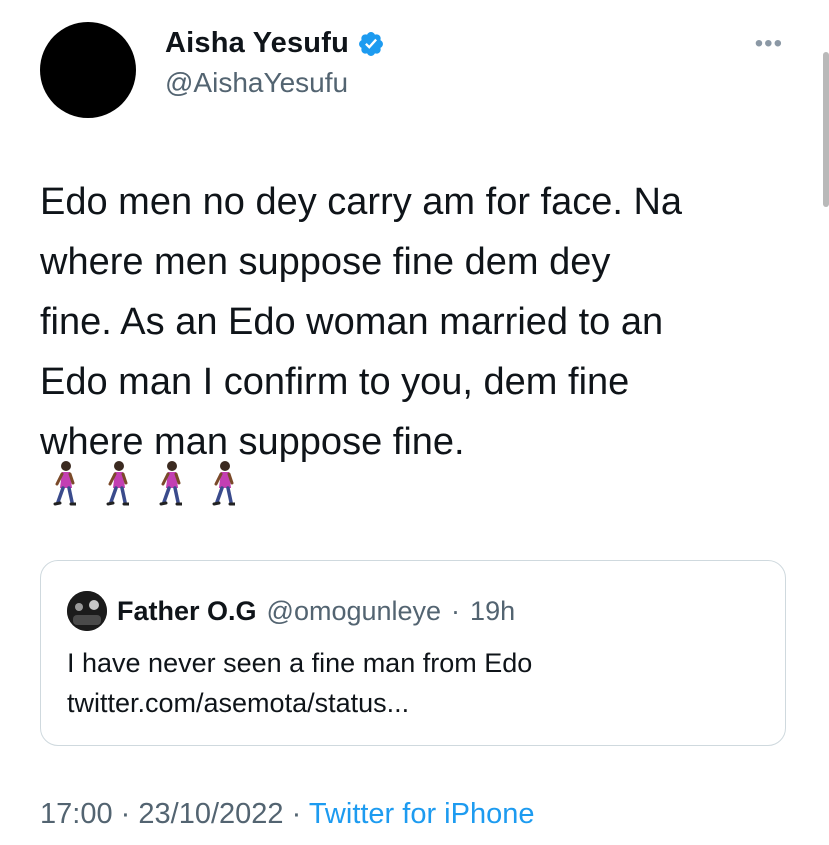 The width and height of the screenshot is (829, 845). What do you see at coordinates (257, 43) in the screenshot?
I see `author-display-name: Aisha Yesufu` at bounding box center [257, 43].